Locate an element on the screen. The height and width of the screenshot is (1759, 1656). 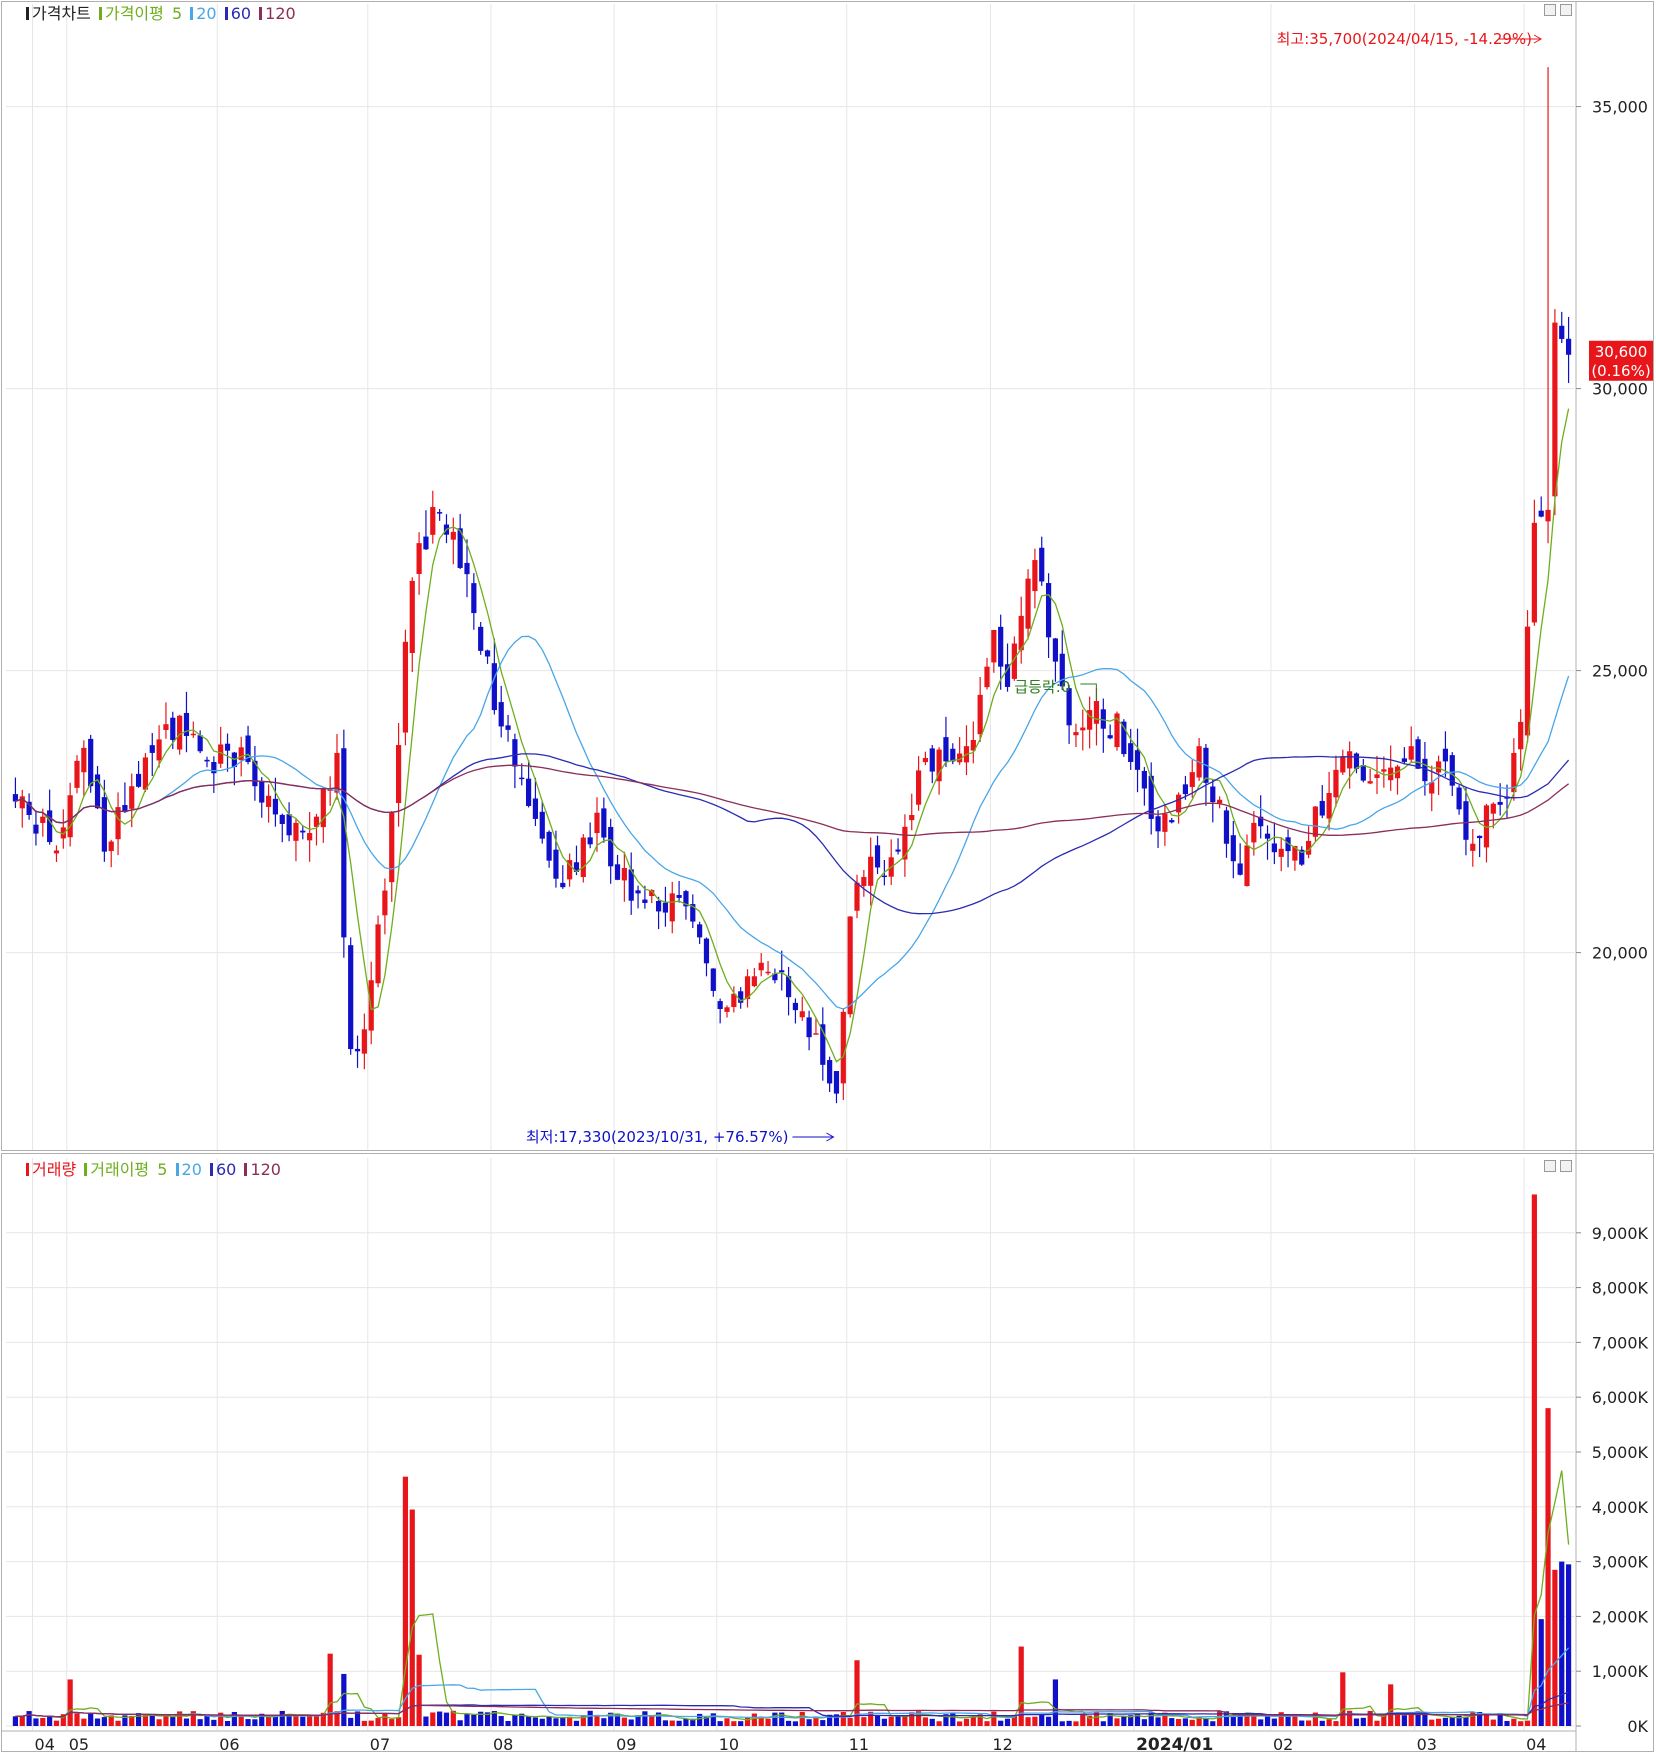
volume-ma5-period: 5 is located at coordinates (162, 1169).